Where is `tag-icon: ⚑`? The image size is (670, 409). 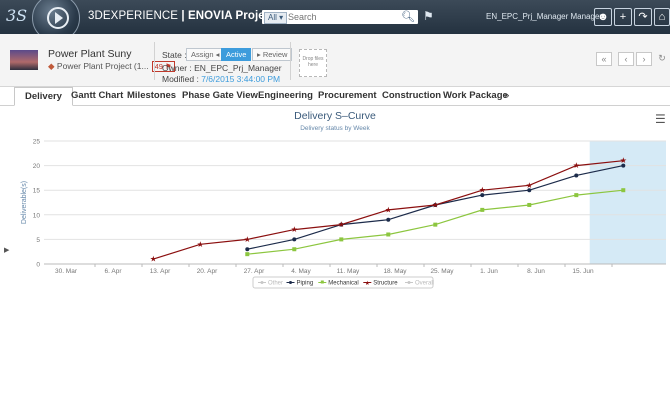
tag-icon: ⚑ is located at coordinates (428, 16).